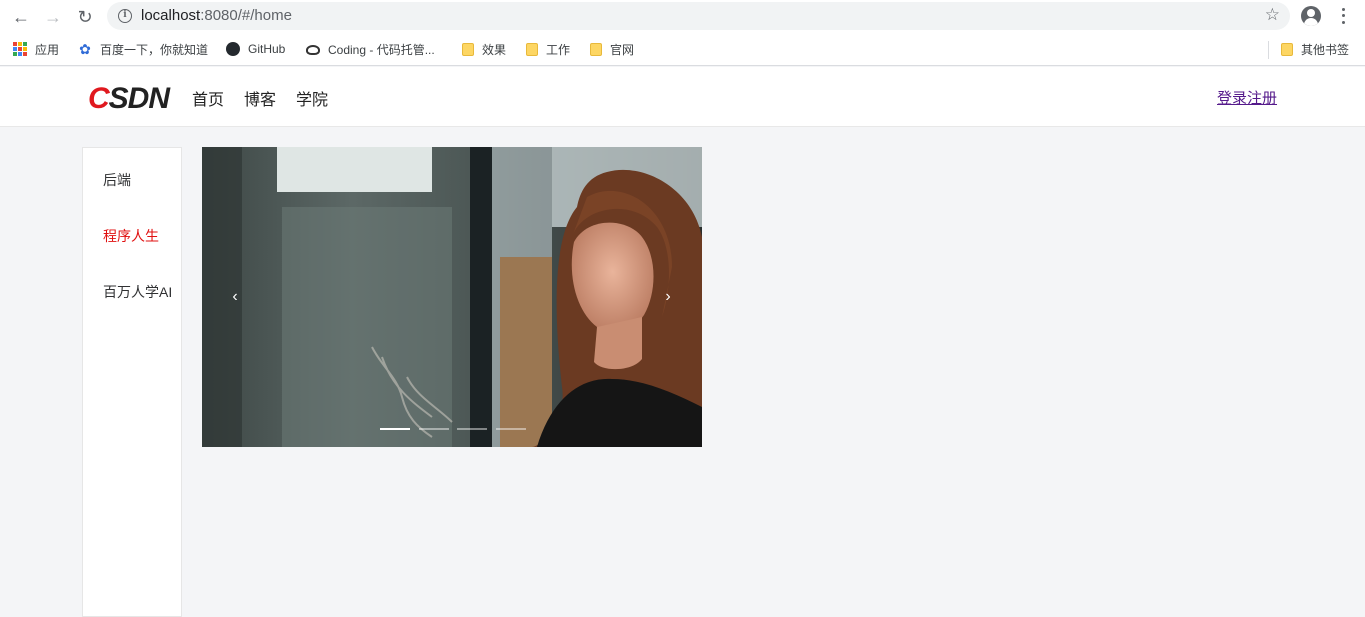  I want to click on apps-grid-icon, so click(20, 49).